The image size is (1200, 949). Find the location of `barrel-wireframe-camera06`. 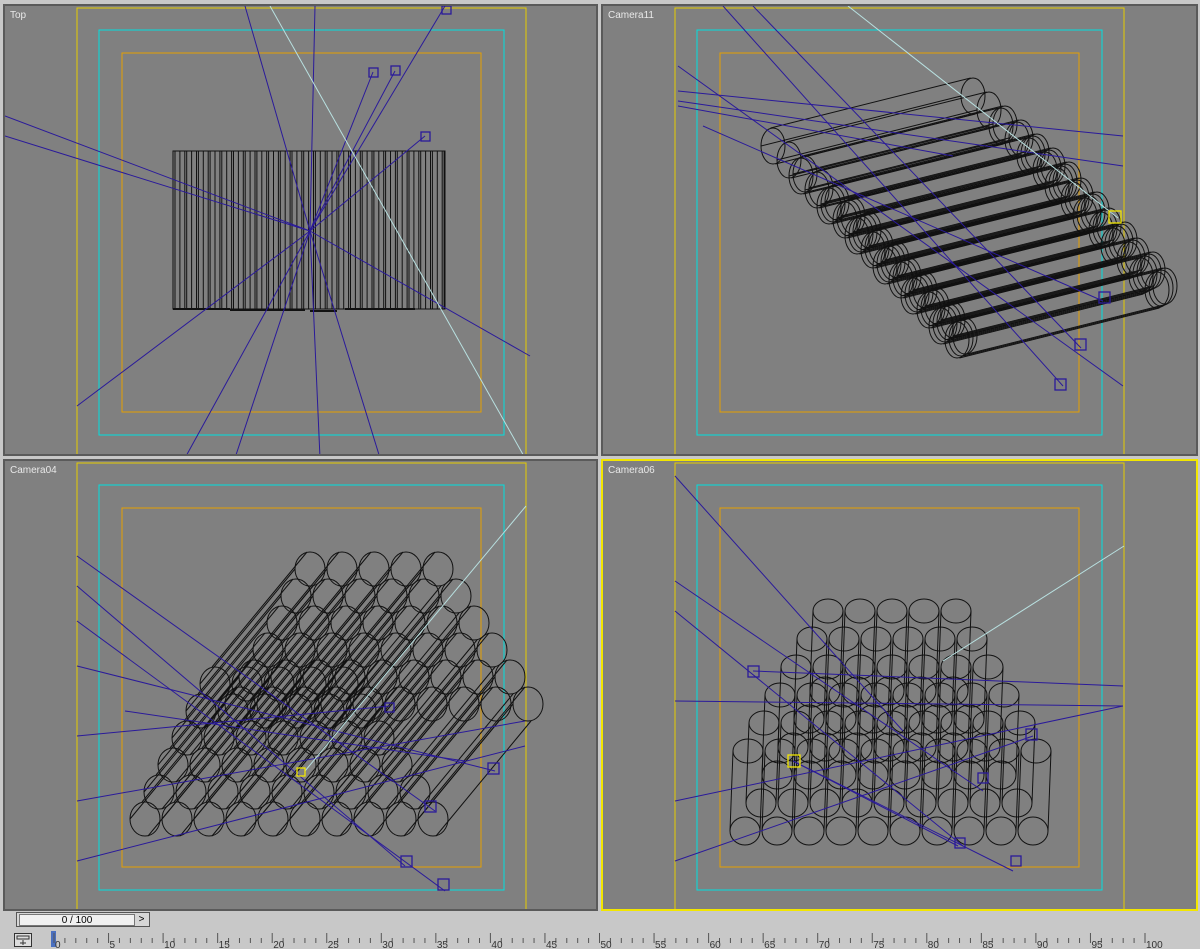

barrel-wireframe-camera06 is located at coordinates (890, 722).